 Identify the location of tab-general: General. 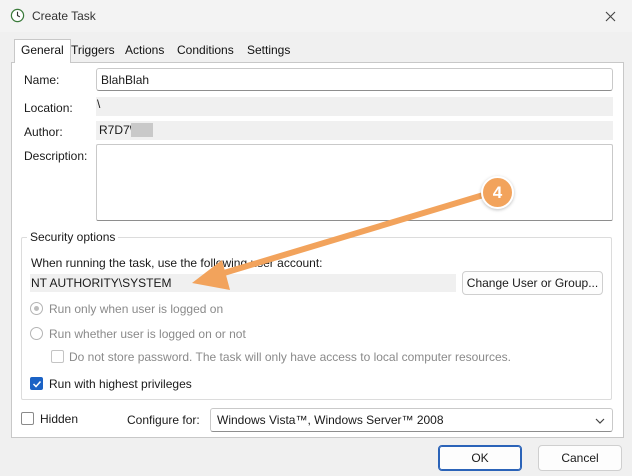
(42, 51).